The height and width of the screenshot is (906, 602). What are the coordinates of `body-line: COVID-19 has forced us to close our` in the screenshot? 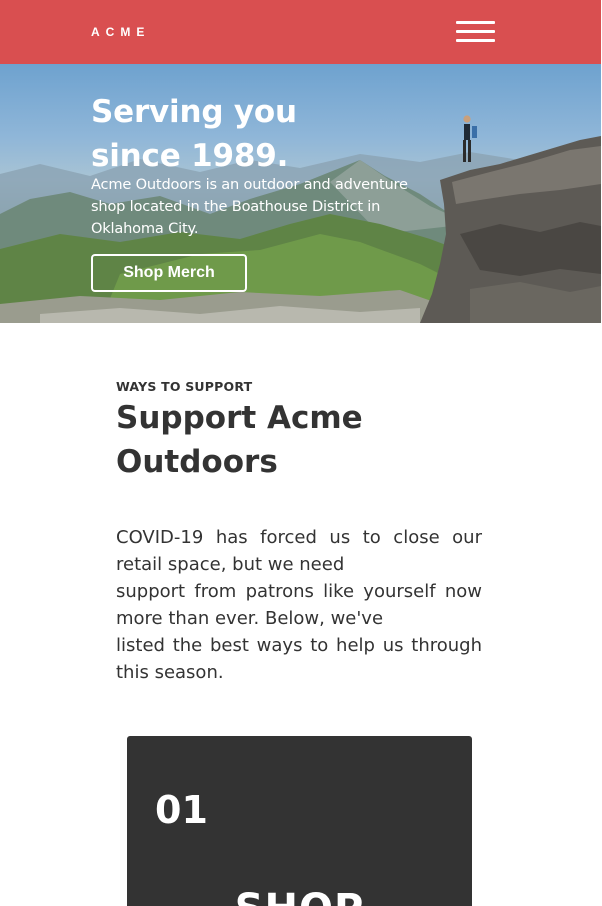 It's located at (299, 537).